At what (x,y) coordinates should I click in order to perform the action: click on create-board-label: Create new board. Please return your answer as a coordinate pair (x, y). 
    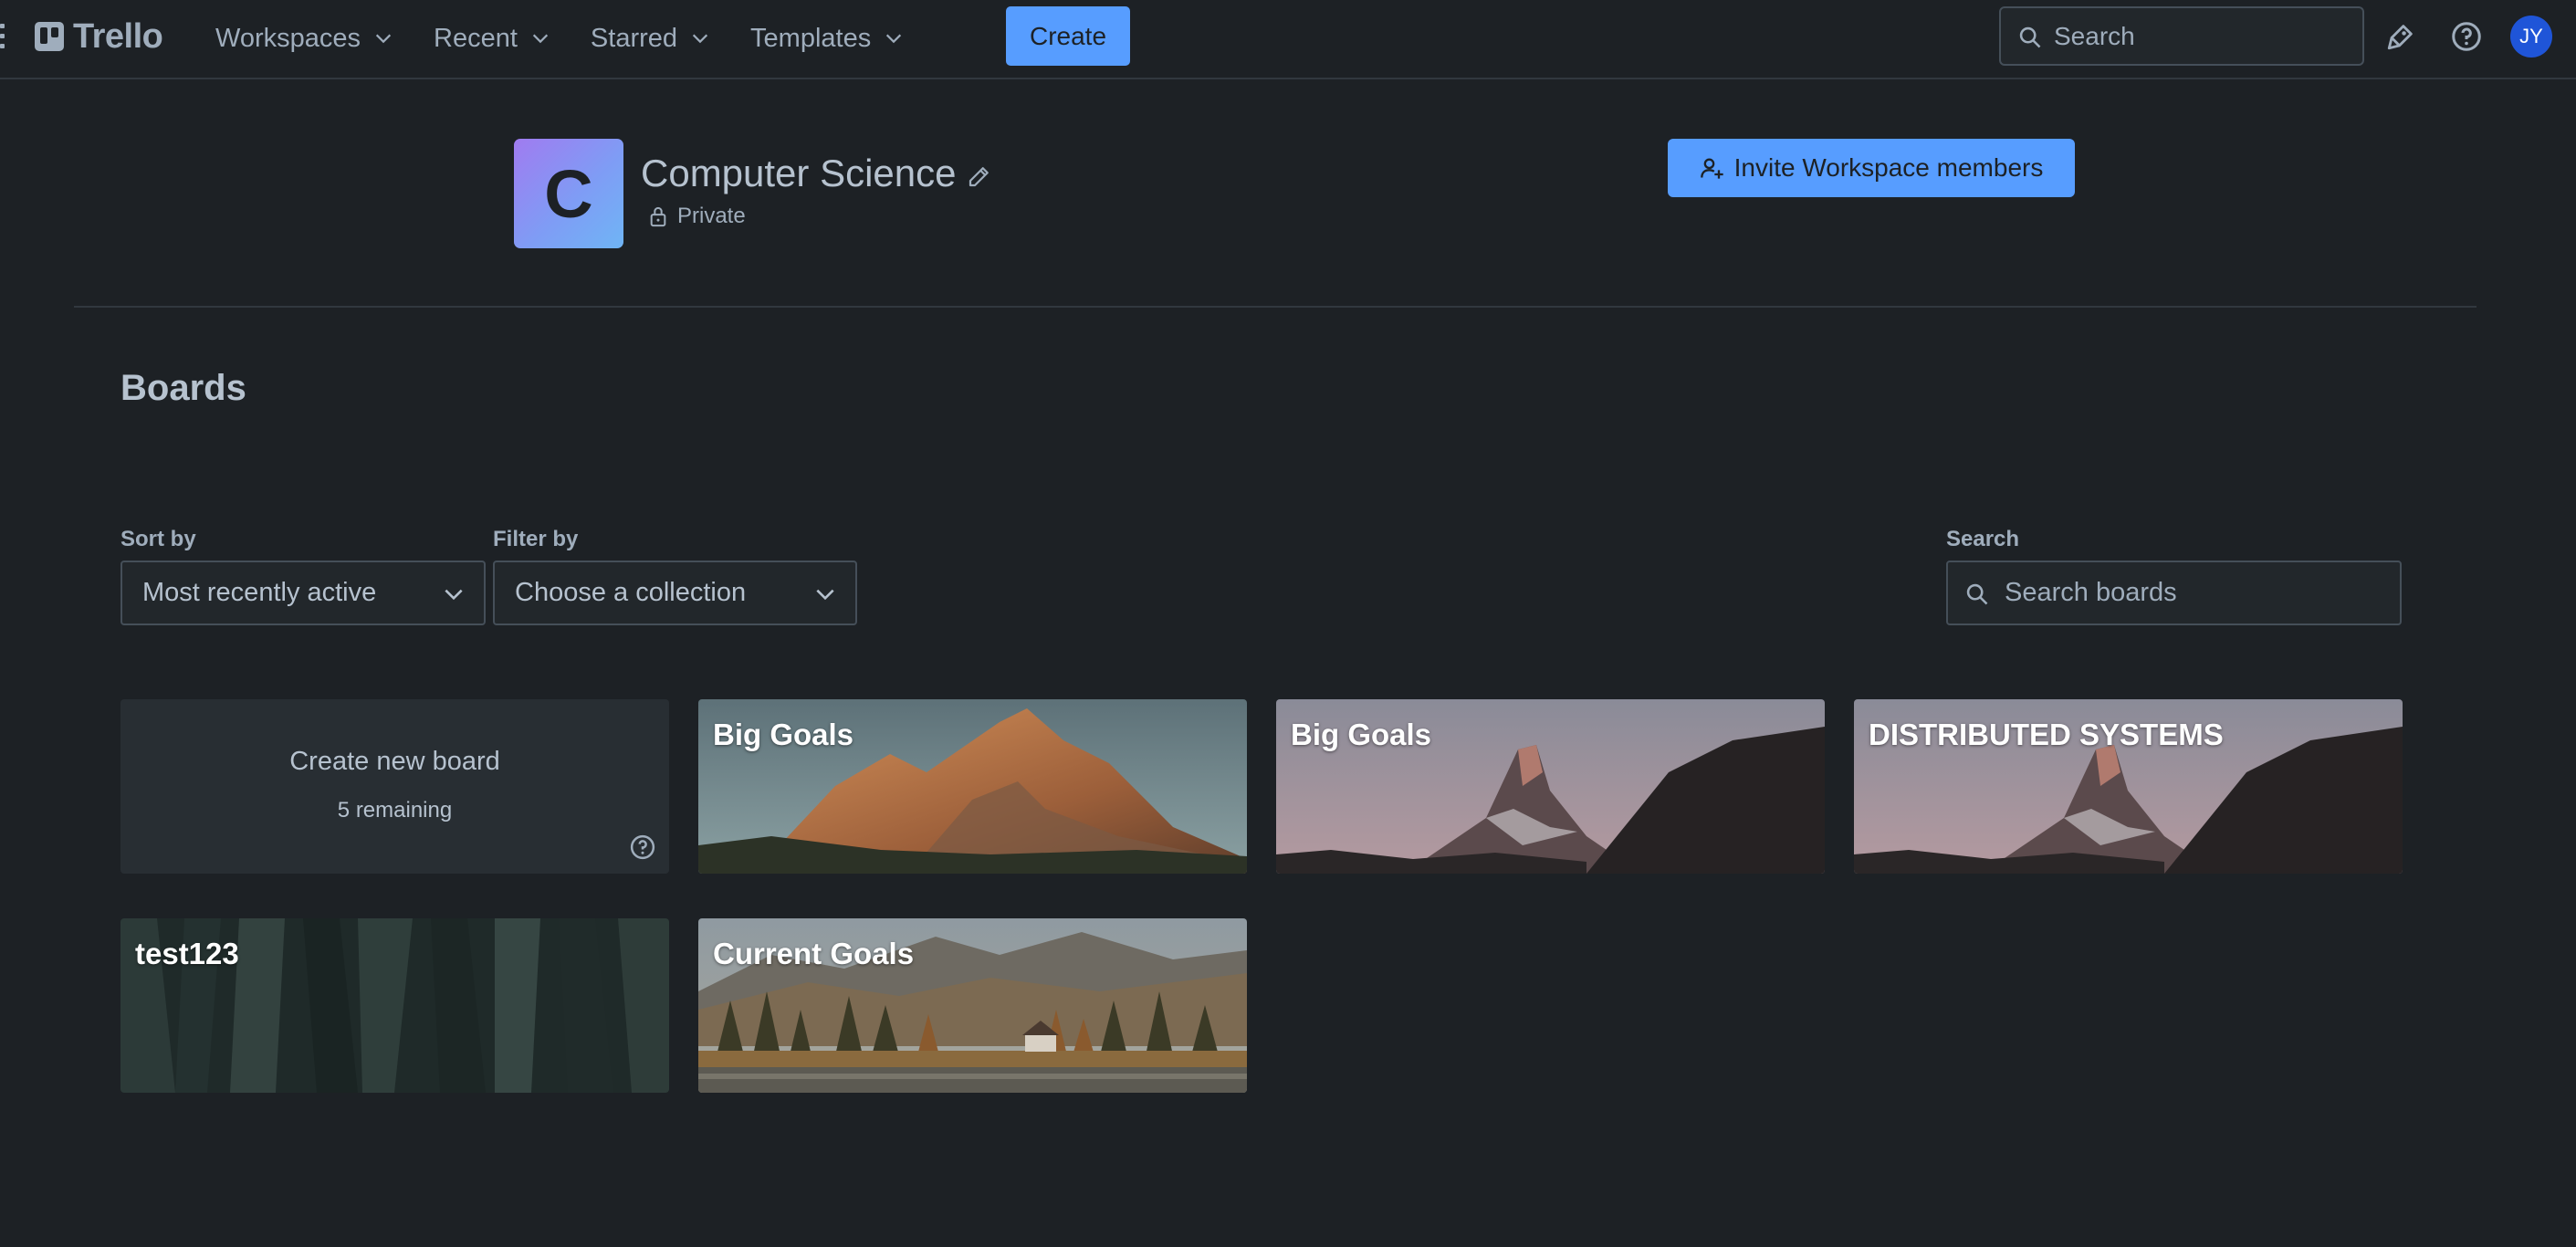
    Looking at the image, I should click on (395, 761).